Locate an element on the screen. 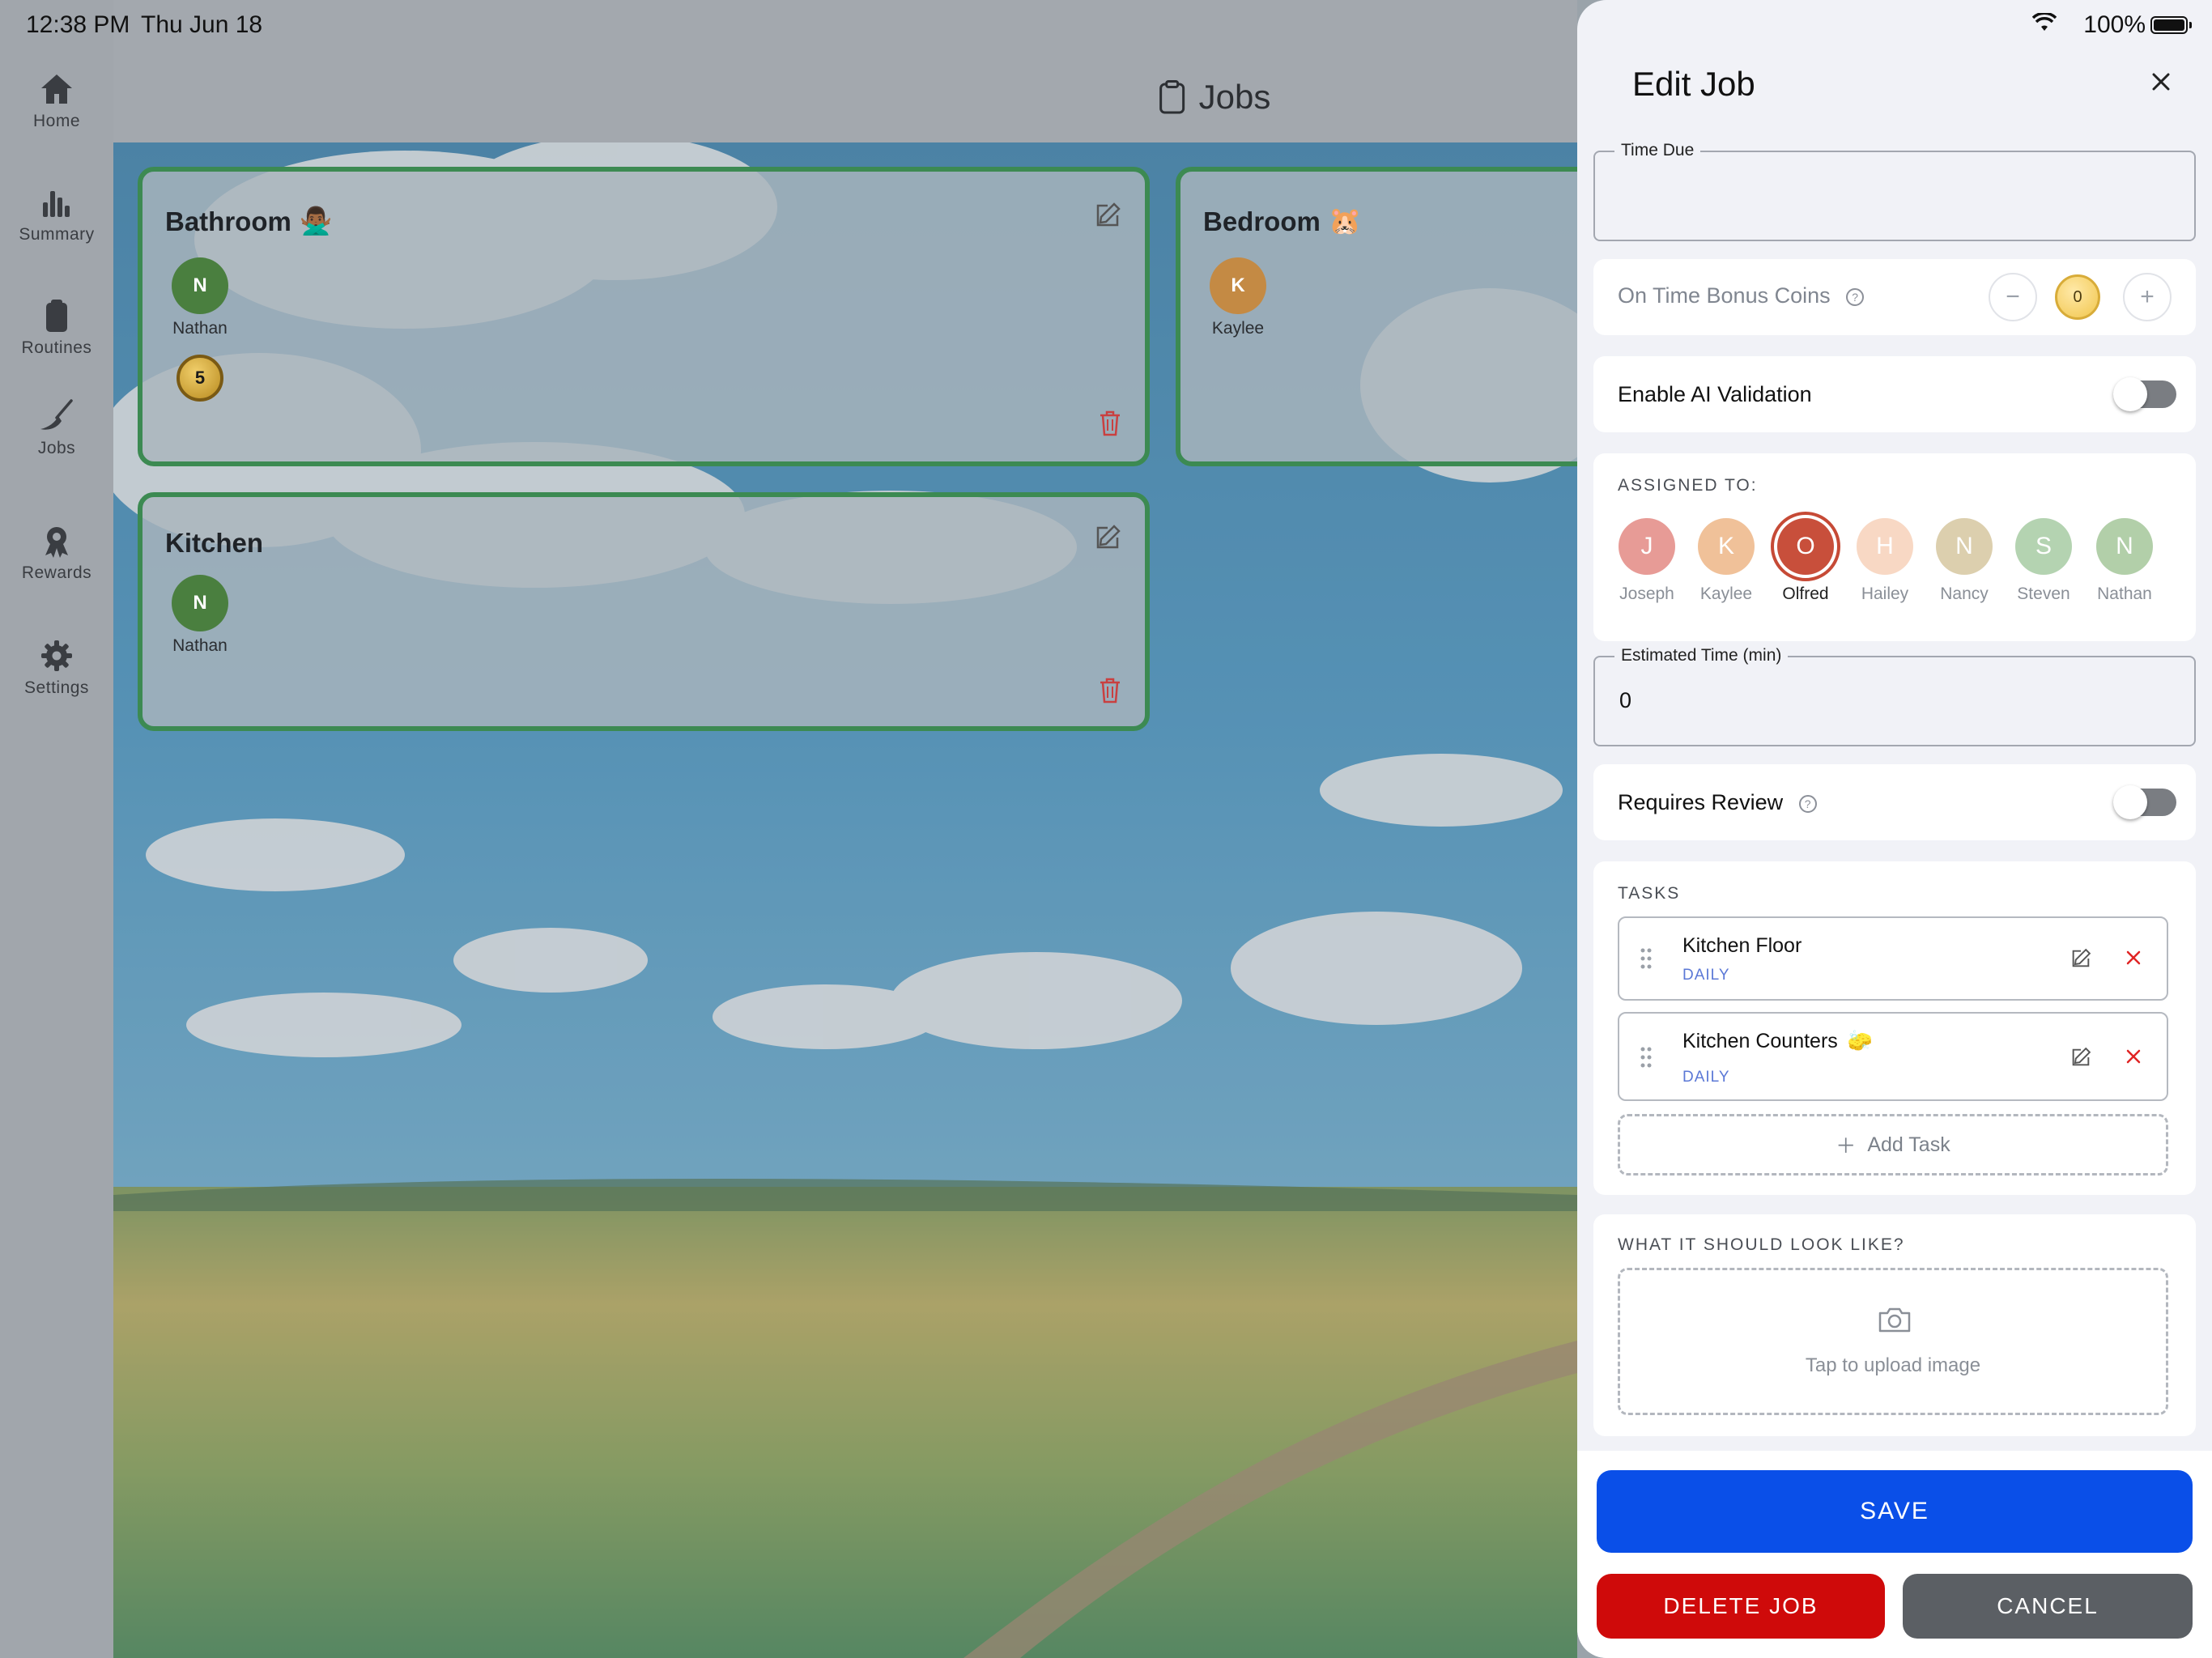  sidebar-item-home: Home is located at coordinates (56, 101).